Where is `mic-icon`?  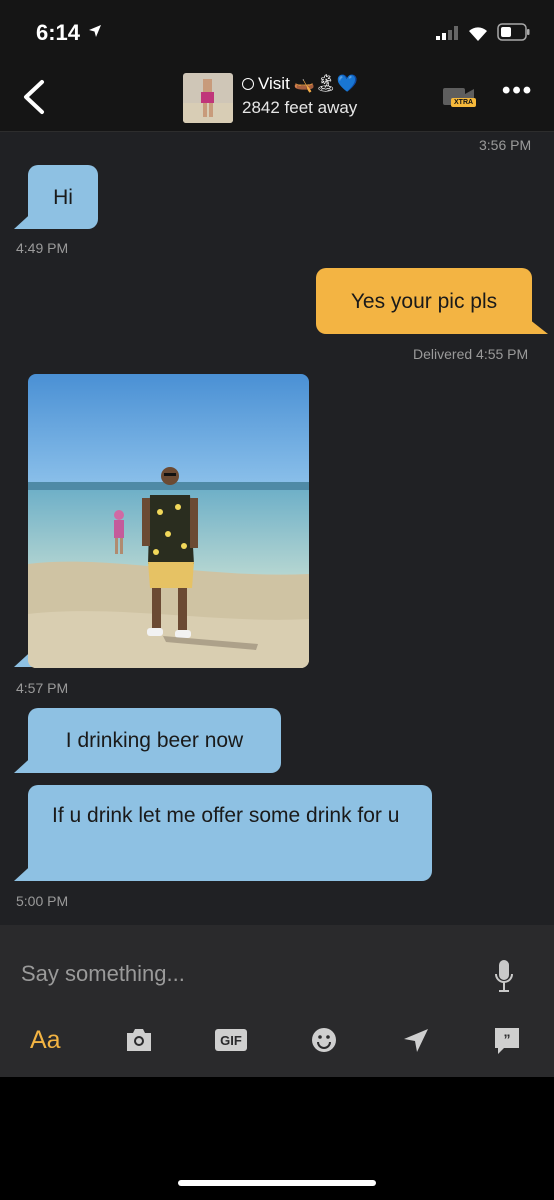 mic-icon is located at coordinates (504, 977).